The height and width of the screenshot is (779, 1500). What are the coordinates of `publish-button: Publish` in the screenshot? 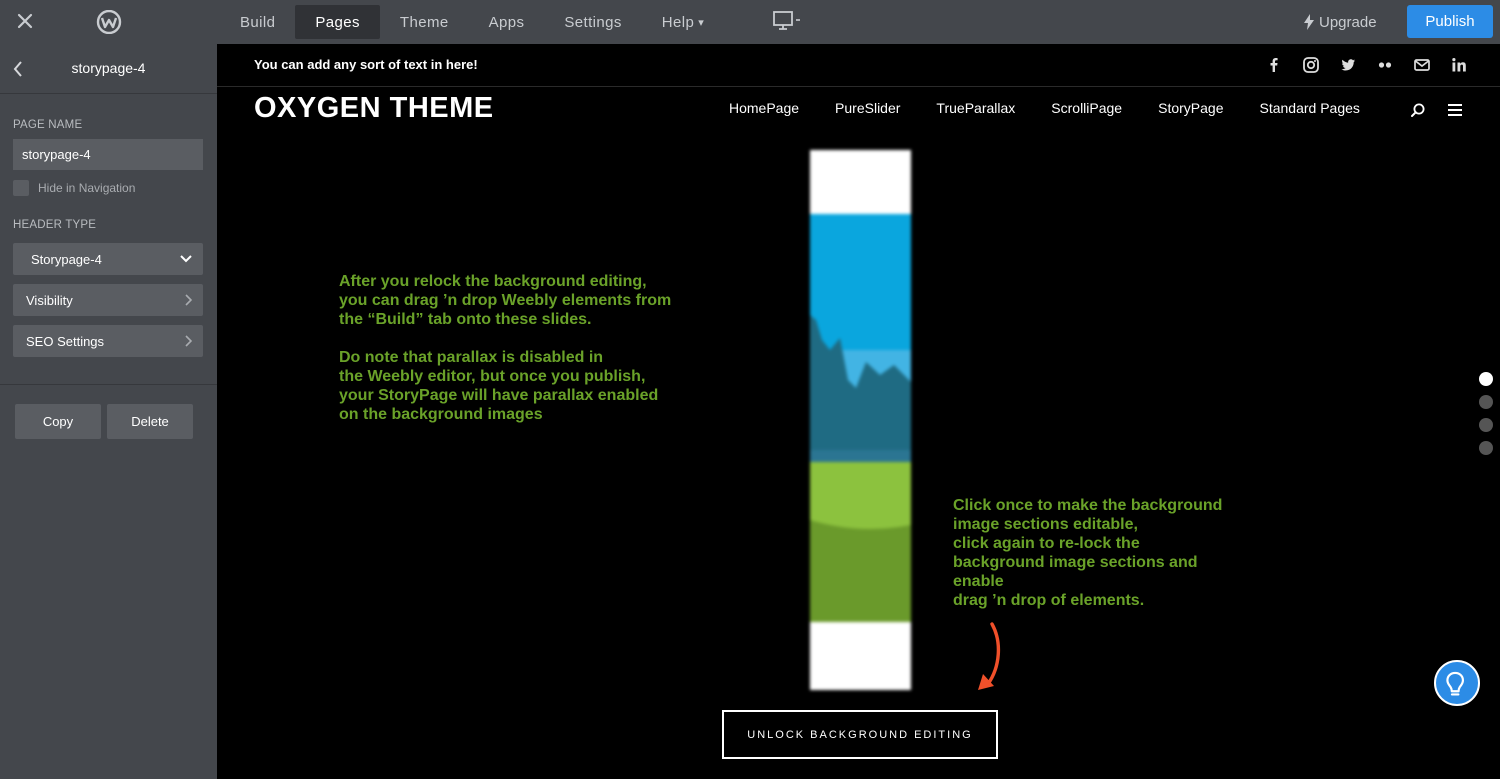 It's located at (1450, 21).